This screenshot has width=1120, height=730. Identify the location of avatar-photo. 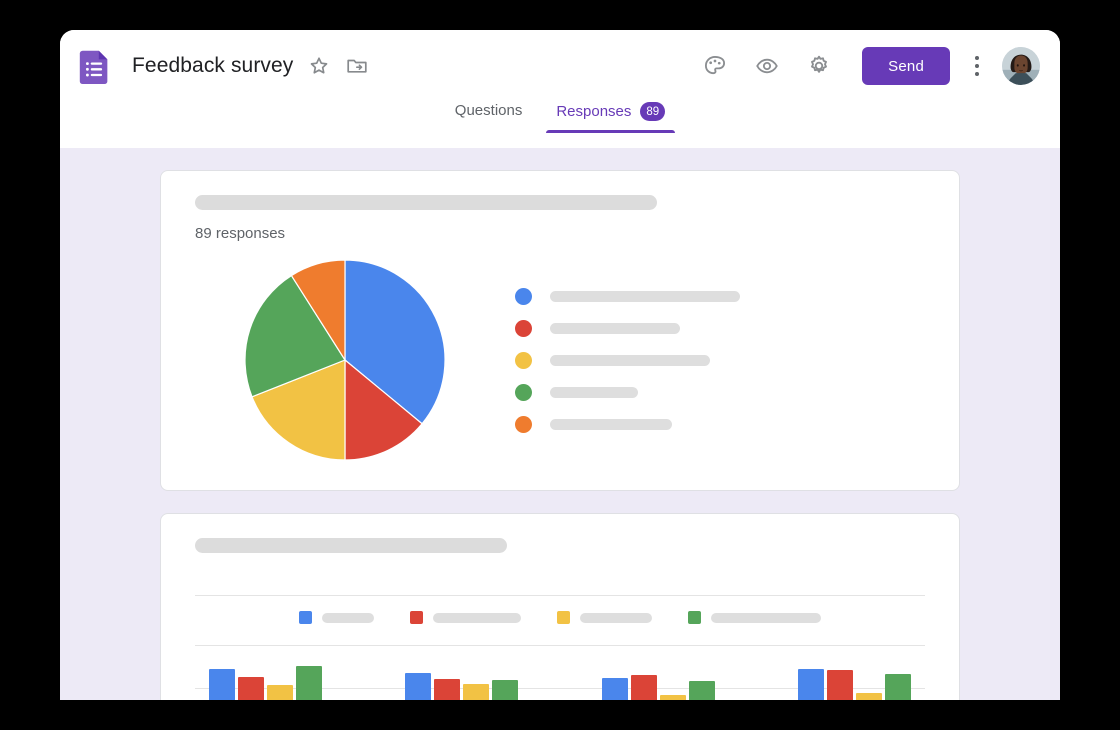
(1021, 66).